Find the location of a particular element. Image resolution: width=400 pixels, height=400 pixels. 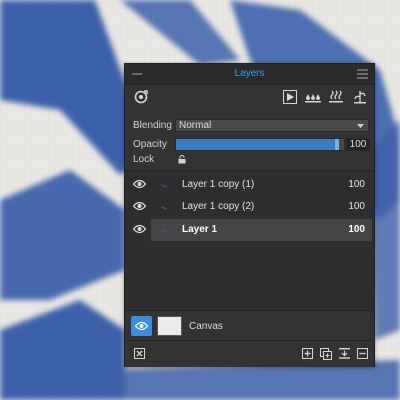

blending-value: Normal is located at coordinates (195, 125).